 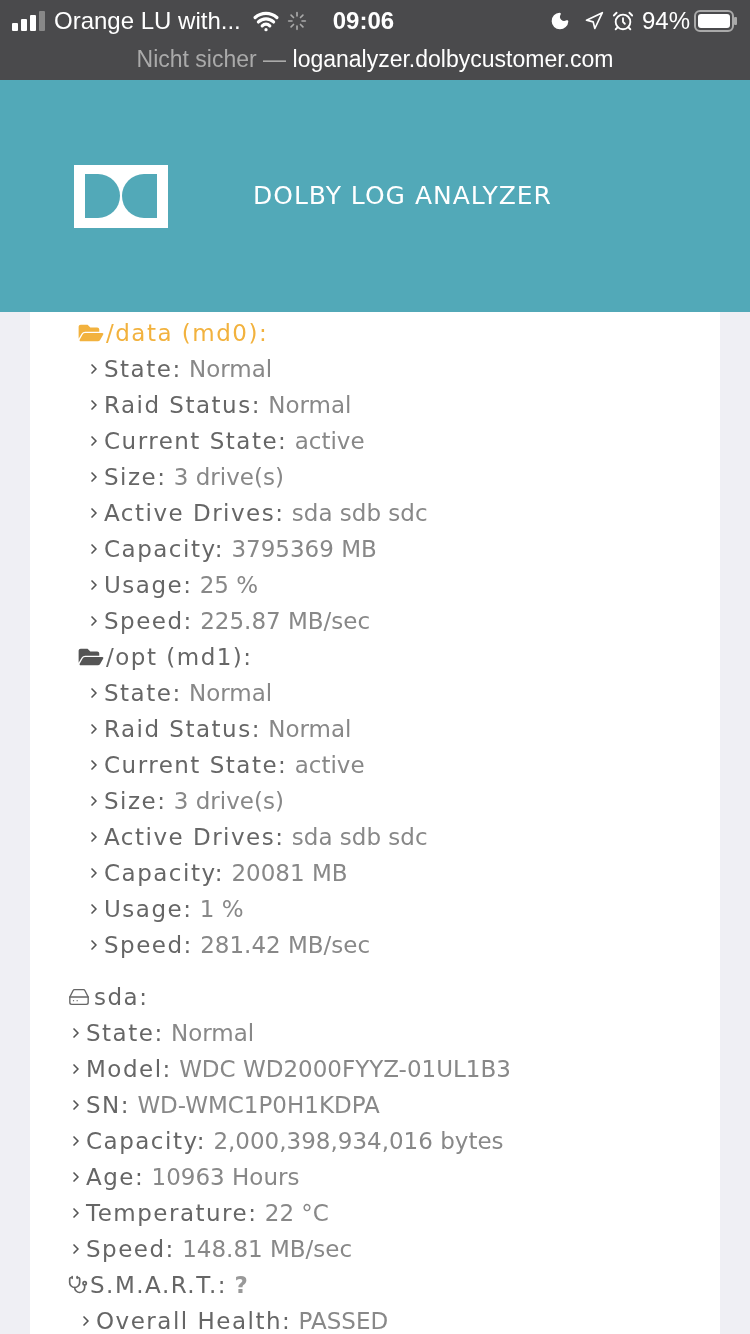 I want to click on battery-percent: 94%, so click(x=665, y=21).